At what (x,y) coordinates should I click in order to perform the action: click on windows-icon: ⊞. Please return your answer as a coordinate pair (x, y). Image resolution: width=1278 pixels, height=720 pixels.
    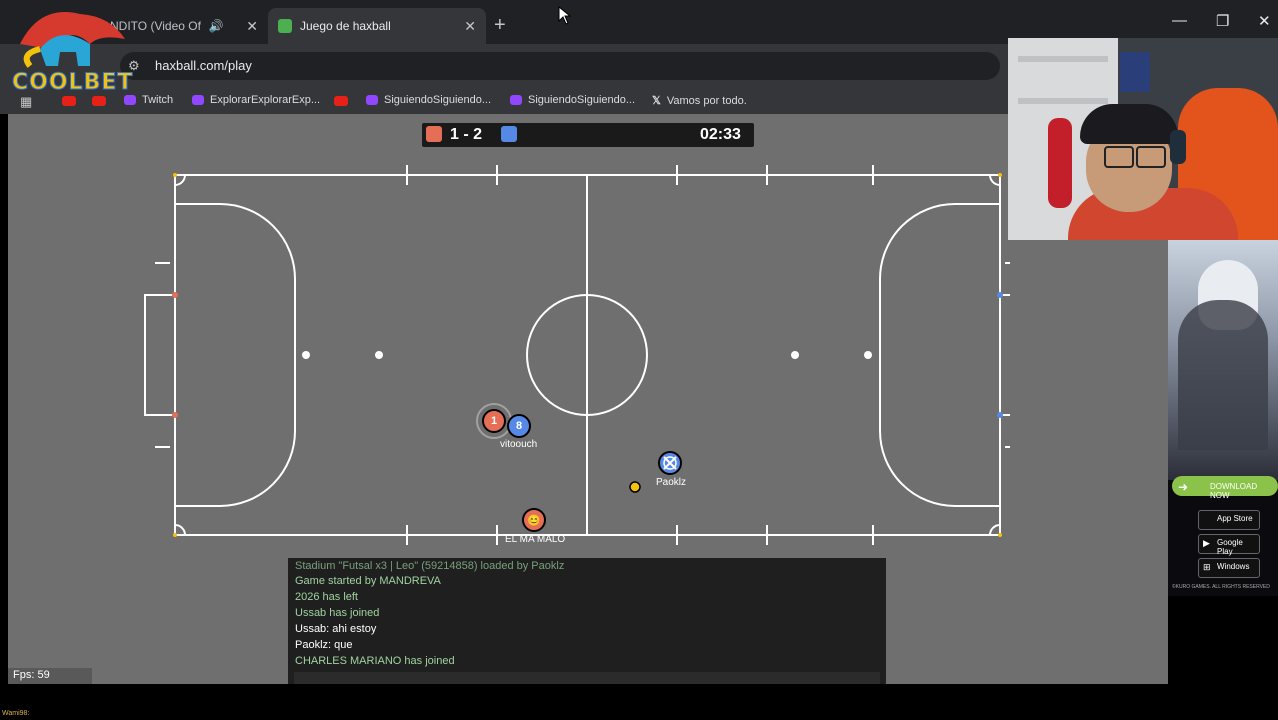
    Looking at the image, I should click on (1207, 567).